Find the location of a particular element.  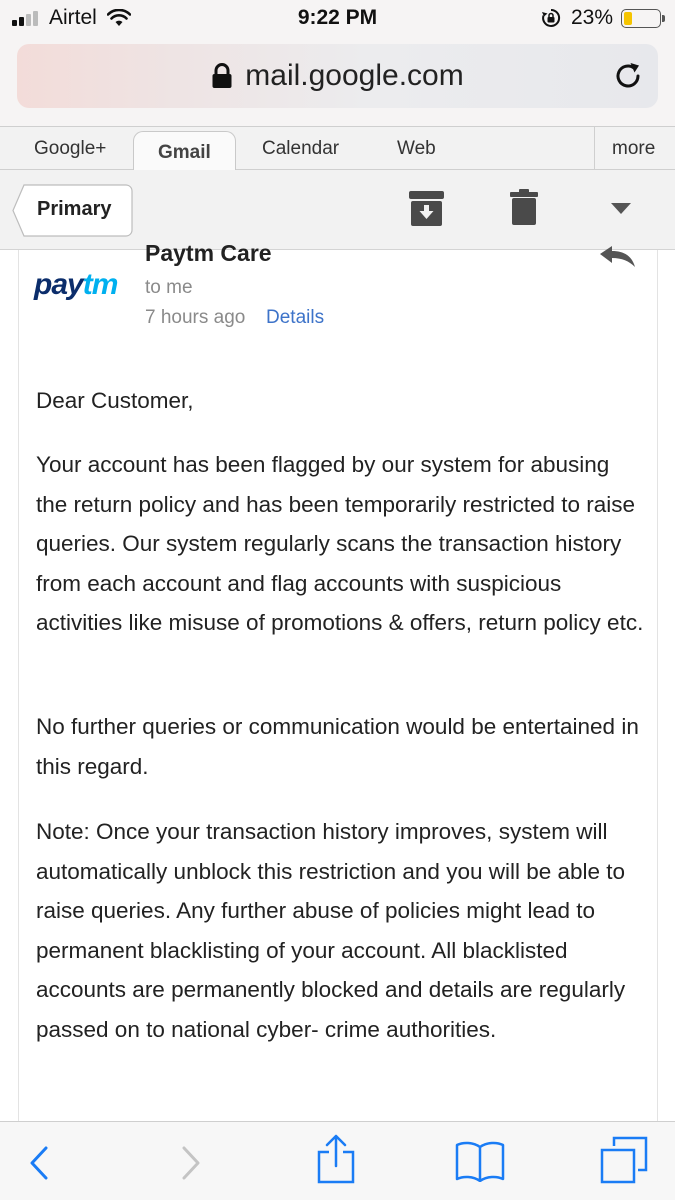

browser-chrome: mail.google.com is located at coordinates (337, 81).